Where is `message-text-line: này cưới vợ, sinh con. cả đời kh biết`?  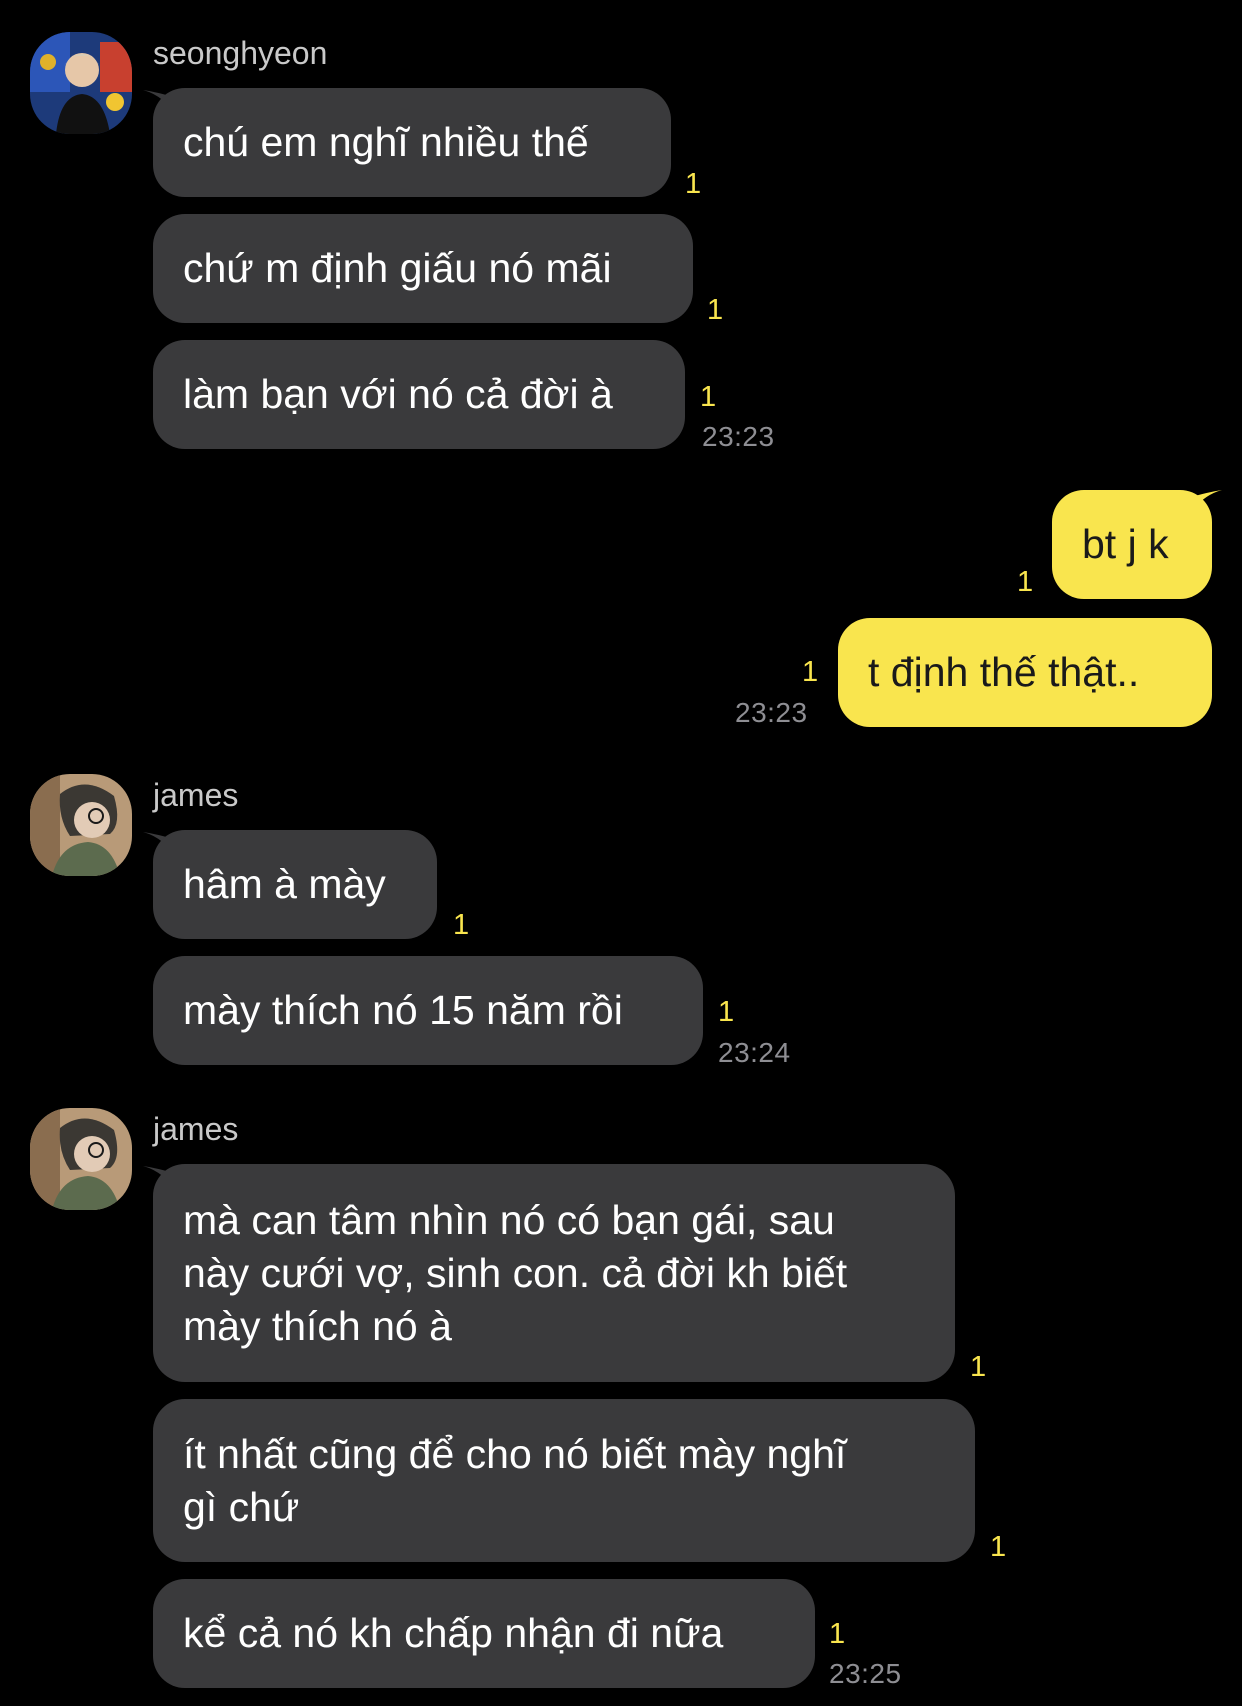 message-text-line: này cưới vợ, sinh con. cả đời kh biết is located at coordinates (515, 1272).